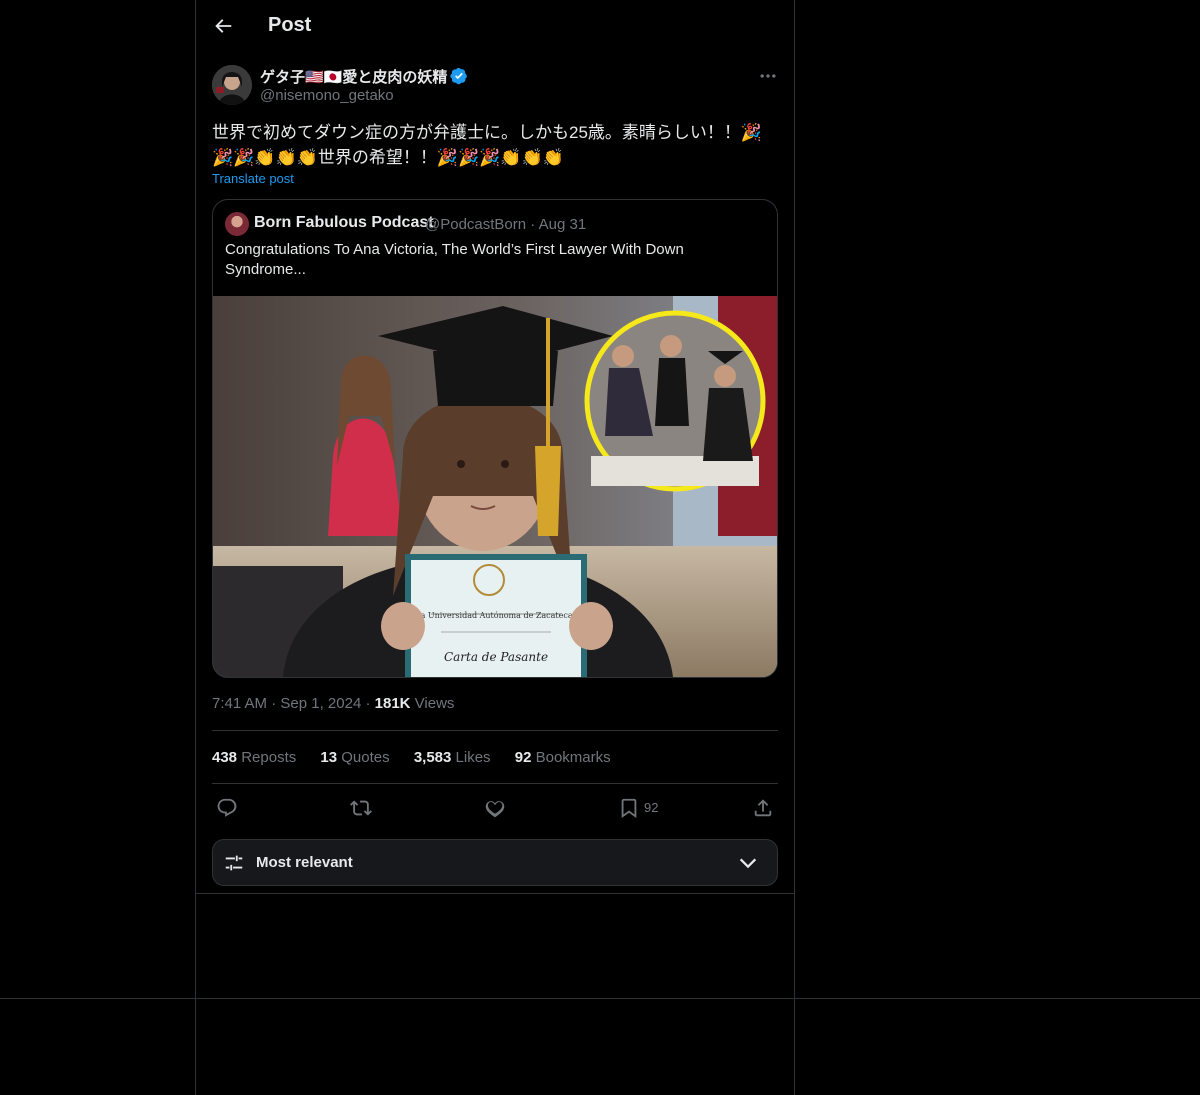  Describe the element at coordinates (473, 757) in the screenshot. I see `likes-label: Likes` at that location.